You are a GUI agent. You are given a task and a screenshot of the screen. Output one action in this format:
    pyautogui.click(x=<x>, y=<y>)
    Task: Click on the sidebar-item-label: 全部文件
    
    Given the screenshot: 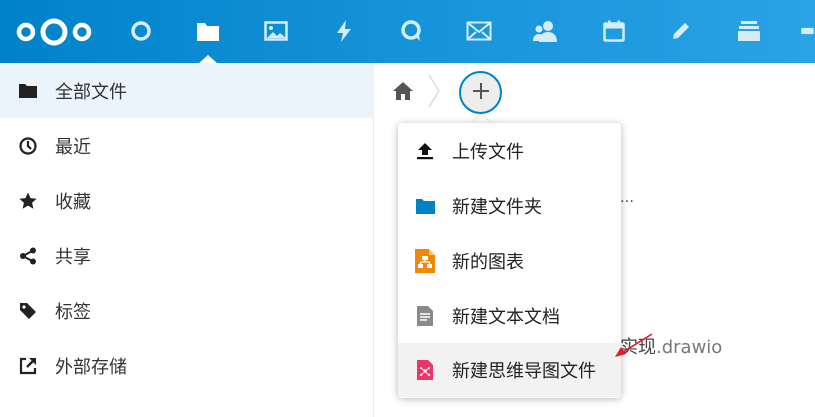 What is the action you would take?
    pyautogui.click(x=91, y=92)
    